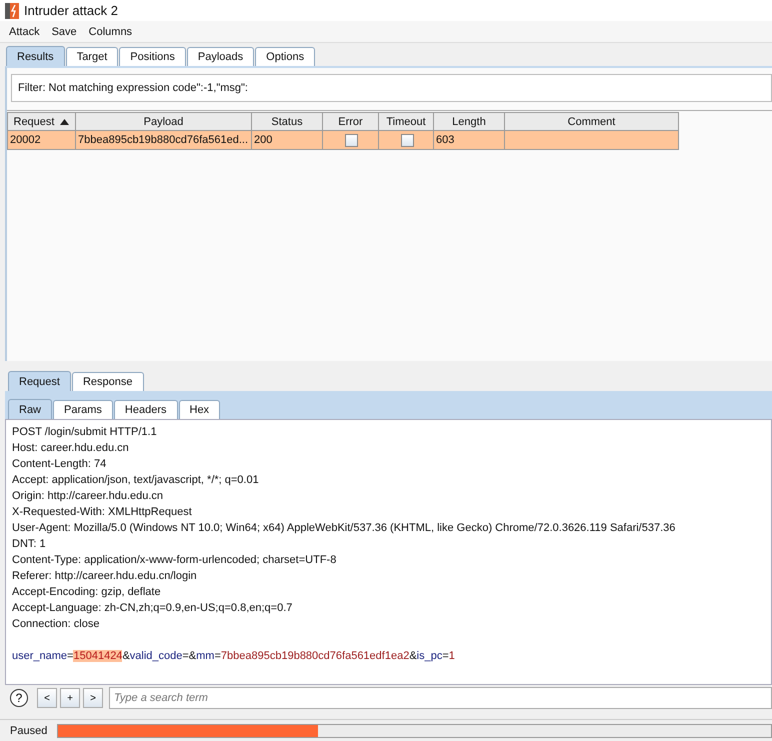 Image resolution: width=772 pixels, height=741 pixels. What do you see at coordinates (30, 409) in the screenshot?
I see `tab: Raw` at bounding box center [30, 409].